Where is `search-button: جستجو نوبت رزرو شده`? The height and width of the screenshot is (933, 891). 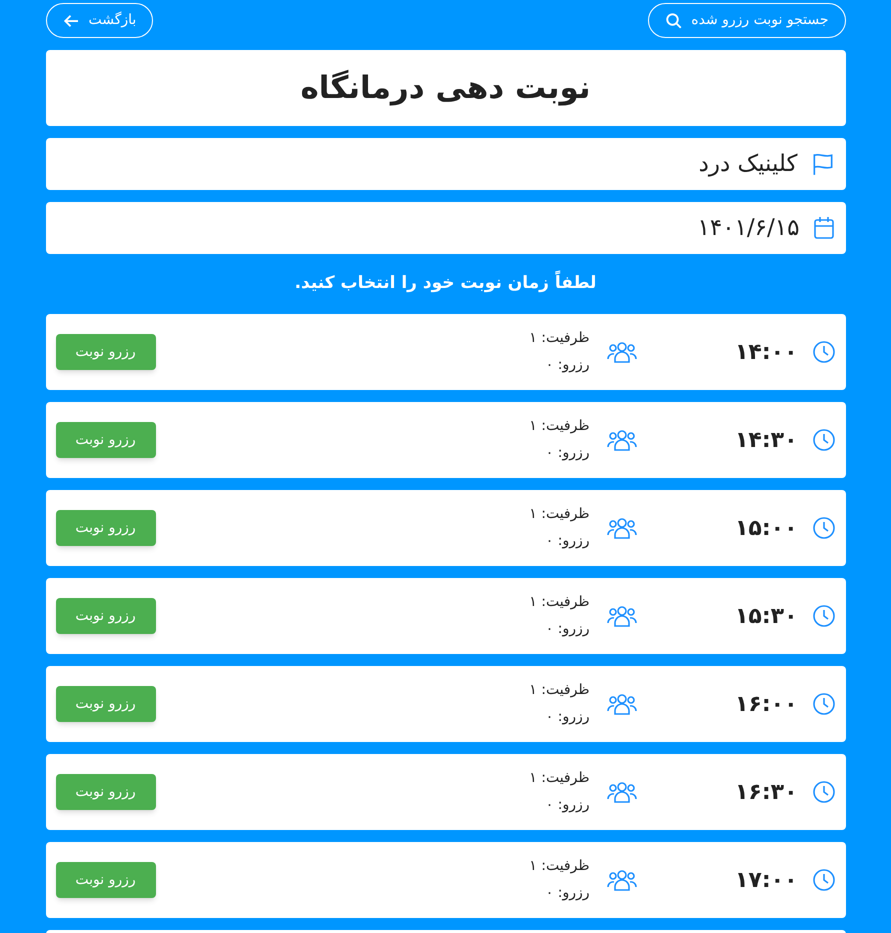 search-button: جستجو نوبت رزرو شده is located at coordinates (747, 20).